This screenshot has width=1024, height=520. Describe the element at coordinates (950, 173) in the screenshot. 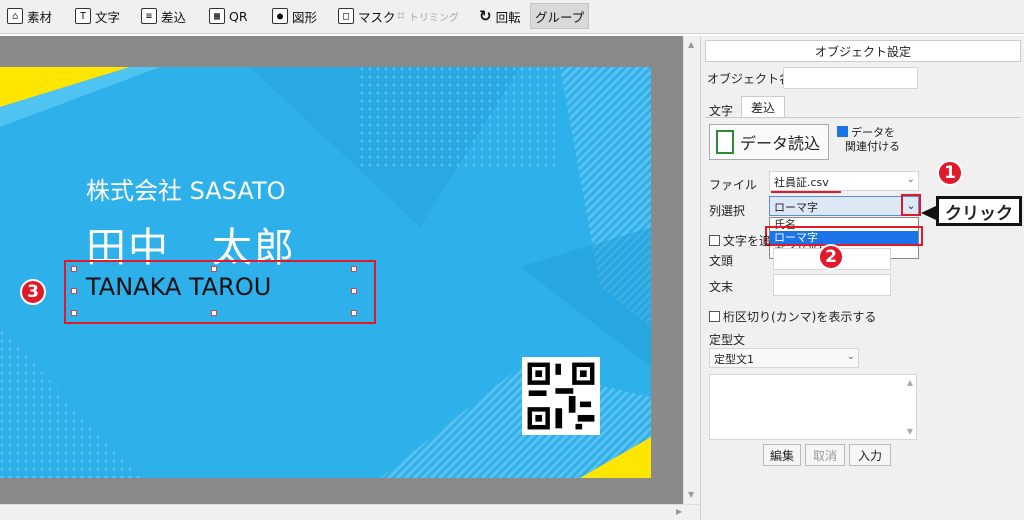

I see `step-badge-1: 1` at that location.